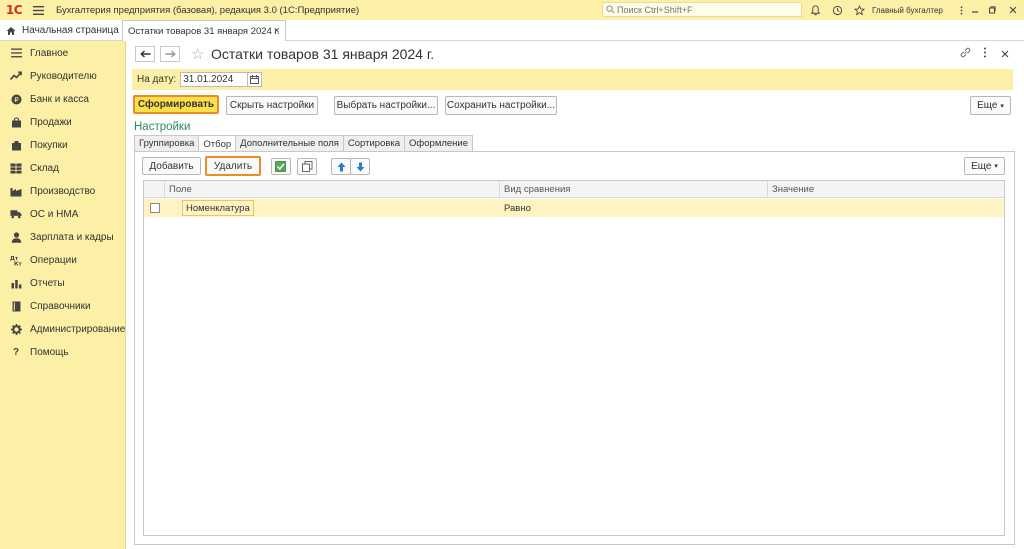 This screenshot has height=549, width=1024. Describe the element at coordinates (63, 306) in the screenshot. I see `sidebar-item-catalogs: Справочники` at that location.